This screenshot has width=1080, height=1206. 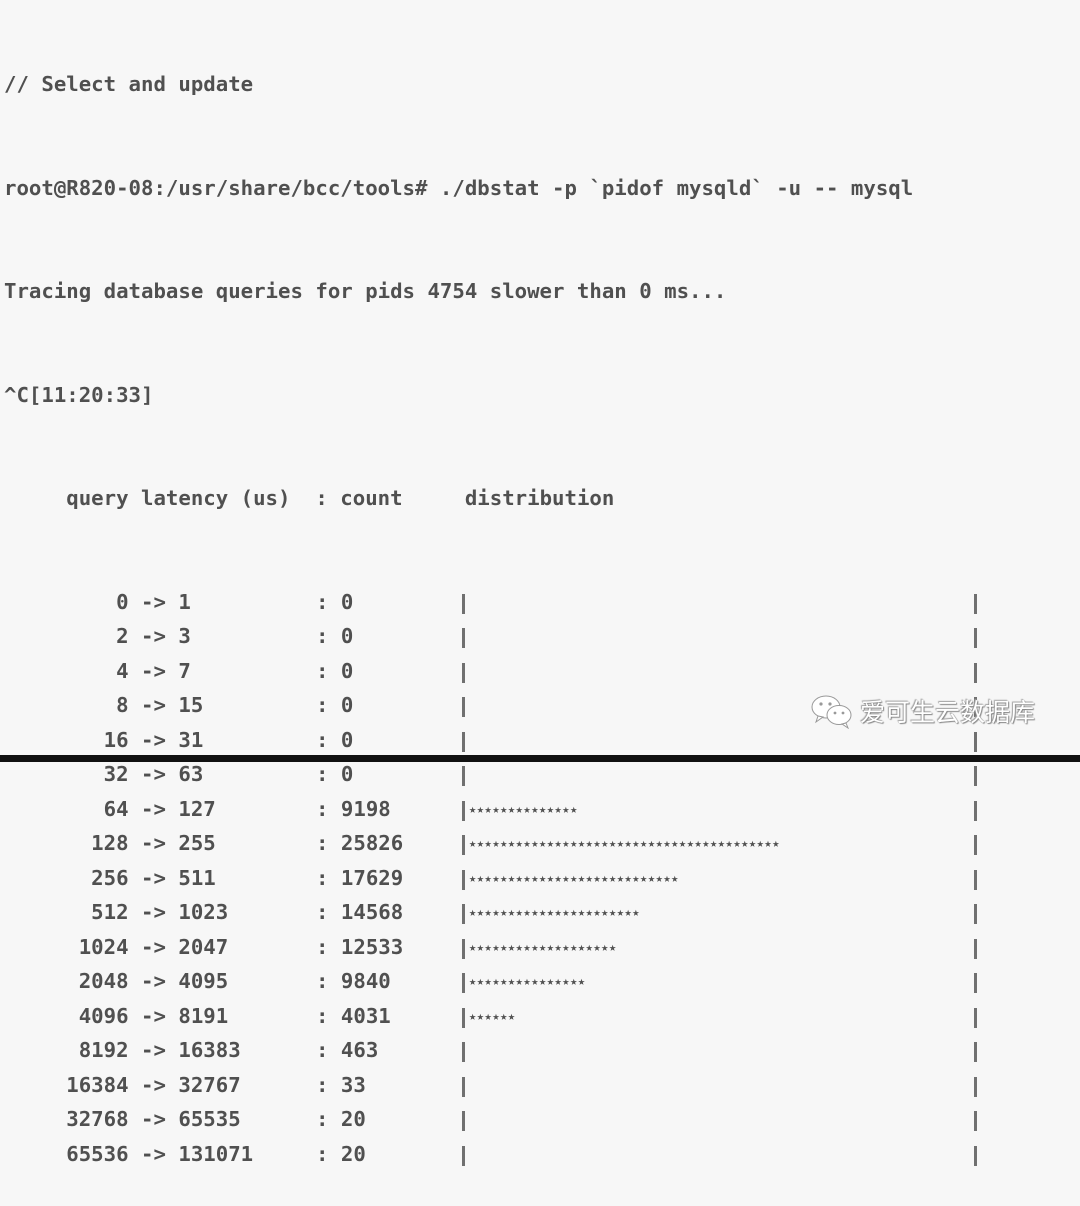 I want to click on watermark: 爱可生云数据库, so click(x=922, y=711).